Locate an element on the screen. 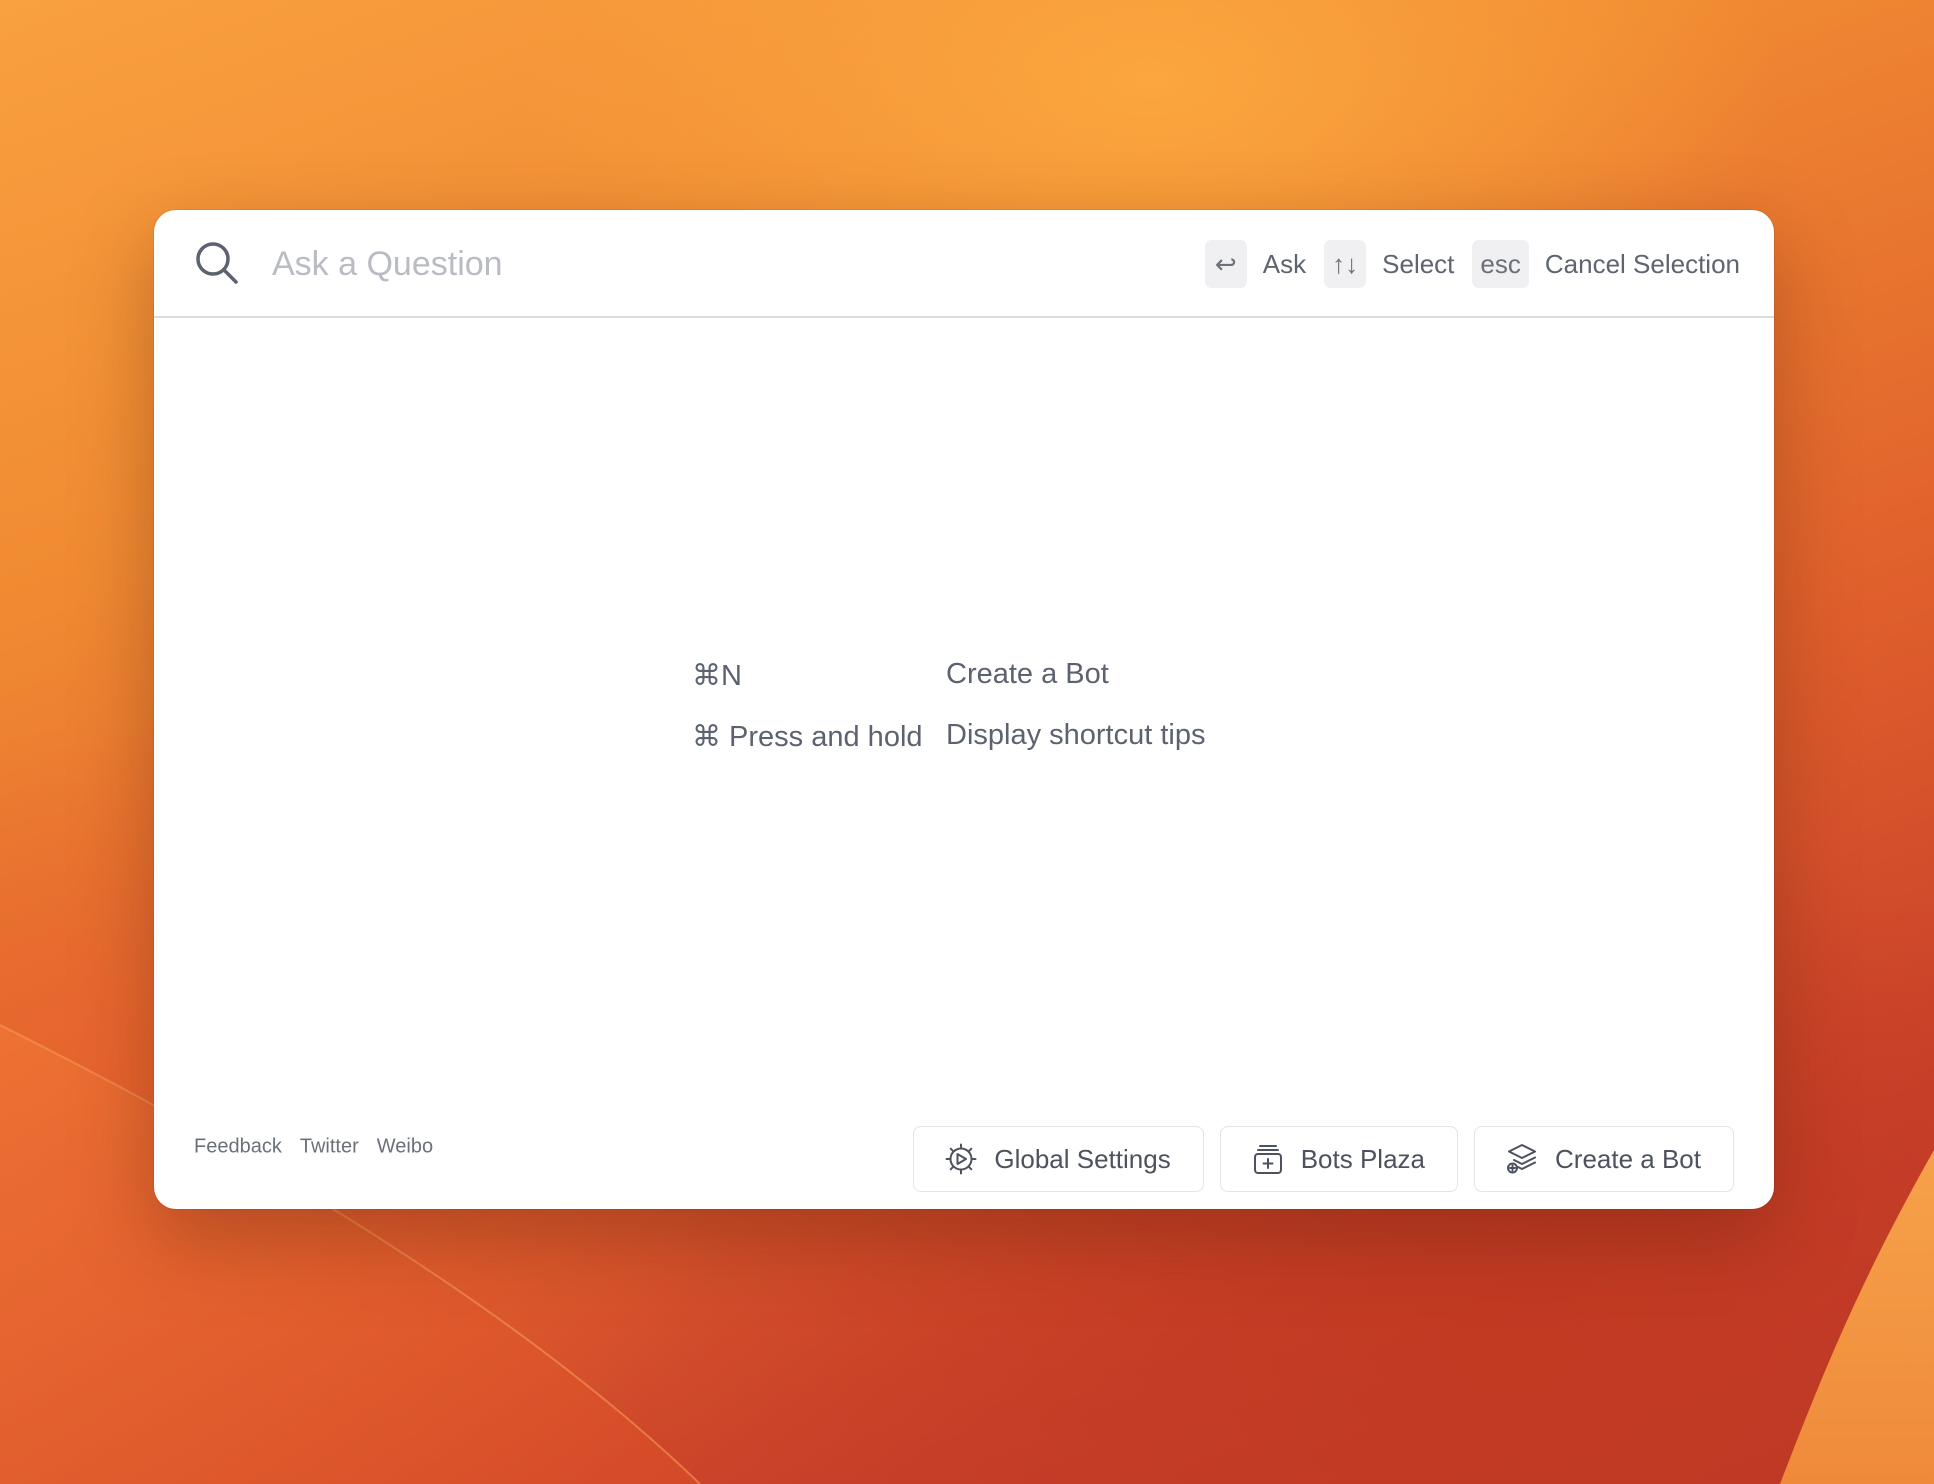 This screenshot has width=1934, height=1484. twitter-link: Twitter is located at coordinates (329, 1147).